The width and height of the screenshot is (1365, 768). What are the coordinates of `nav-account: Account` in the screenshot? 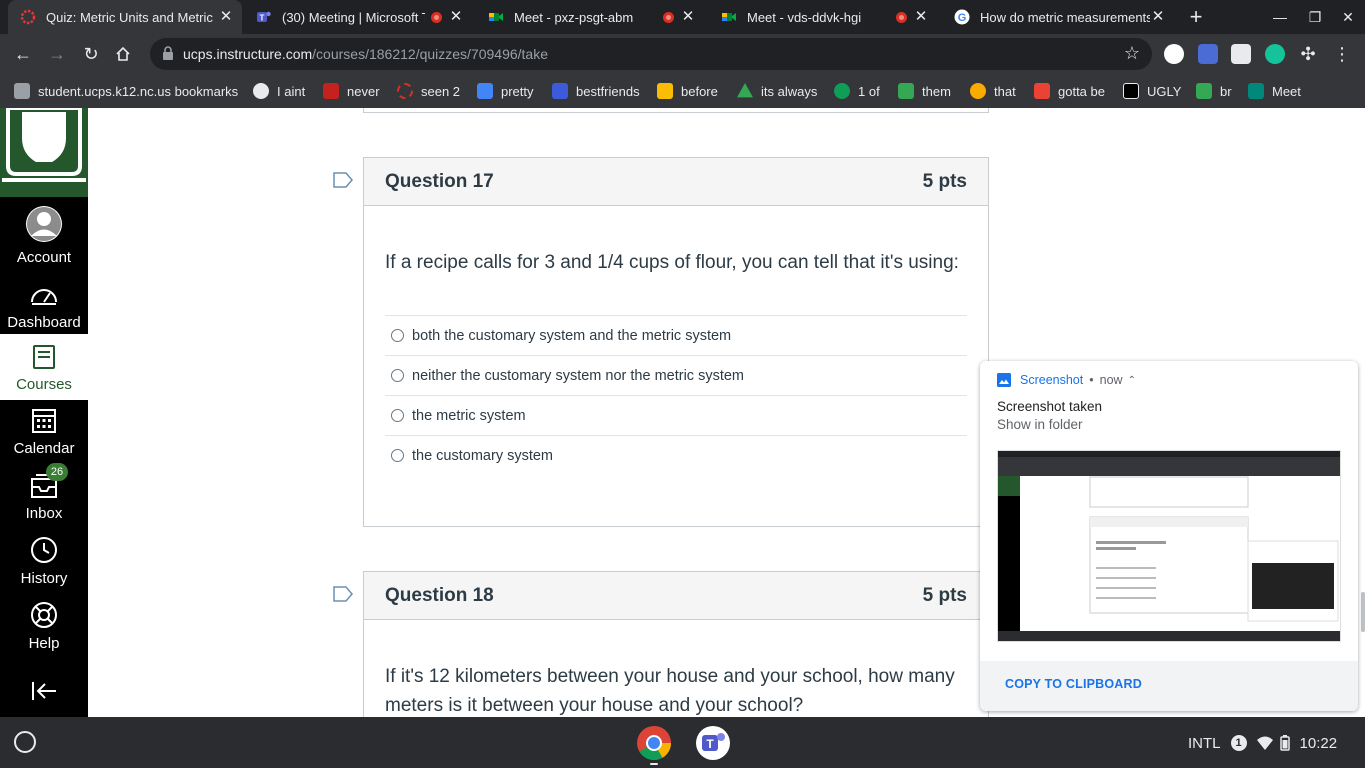 It's located at (44, 235).